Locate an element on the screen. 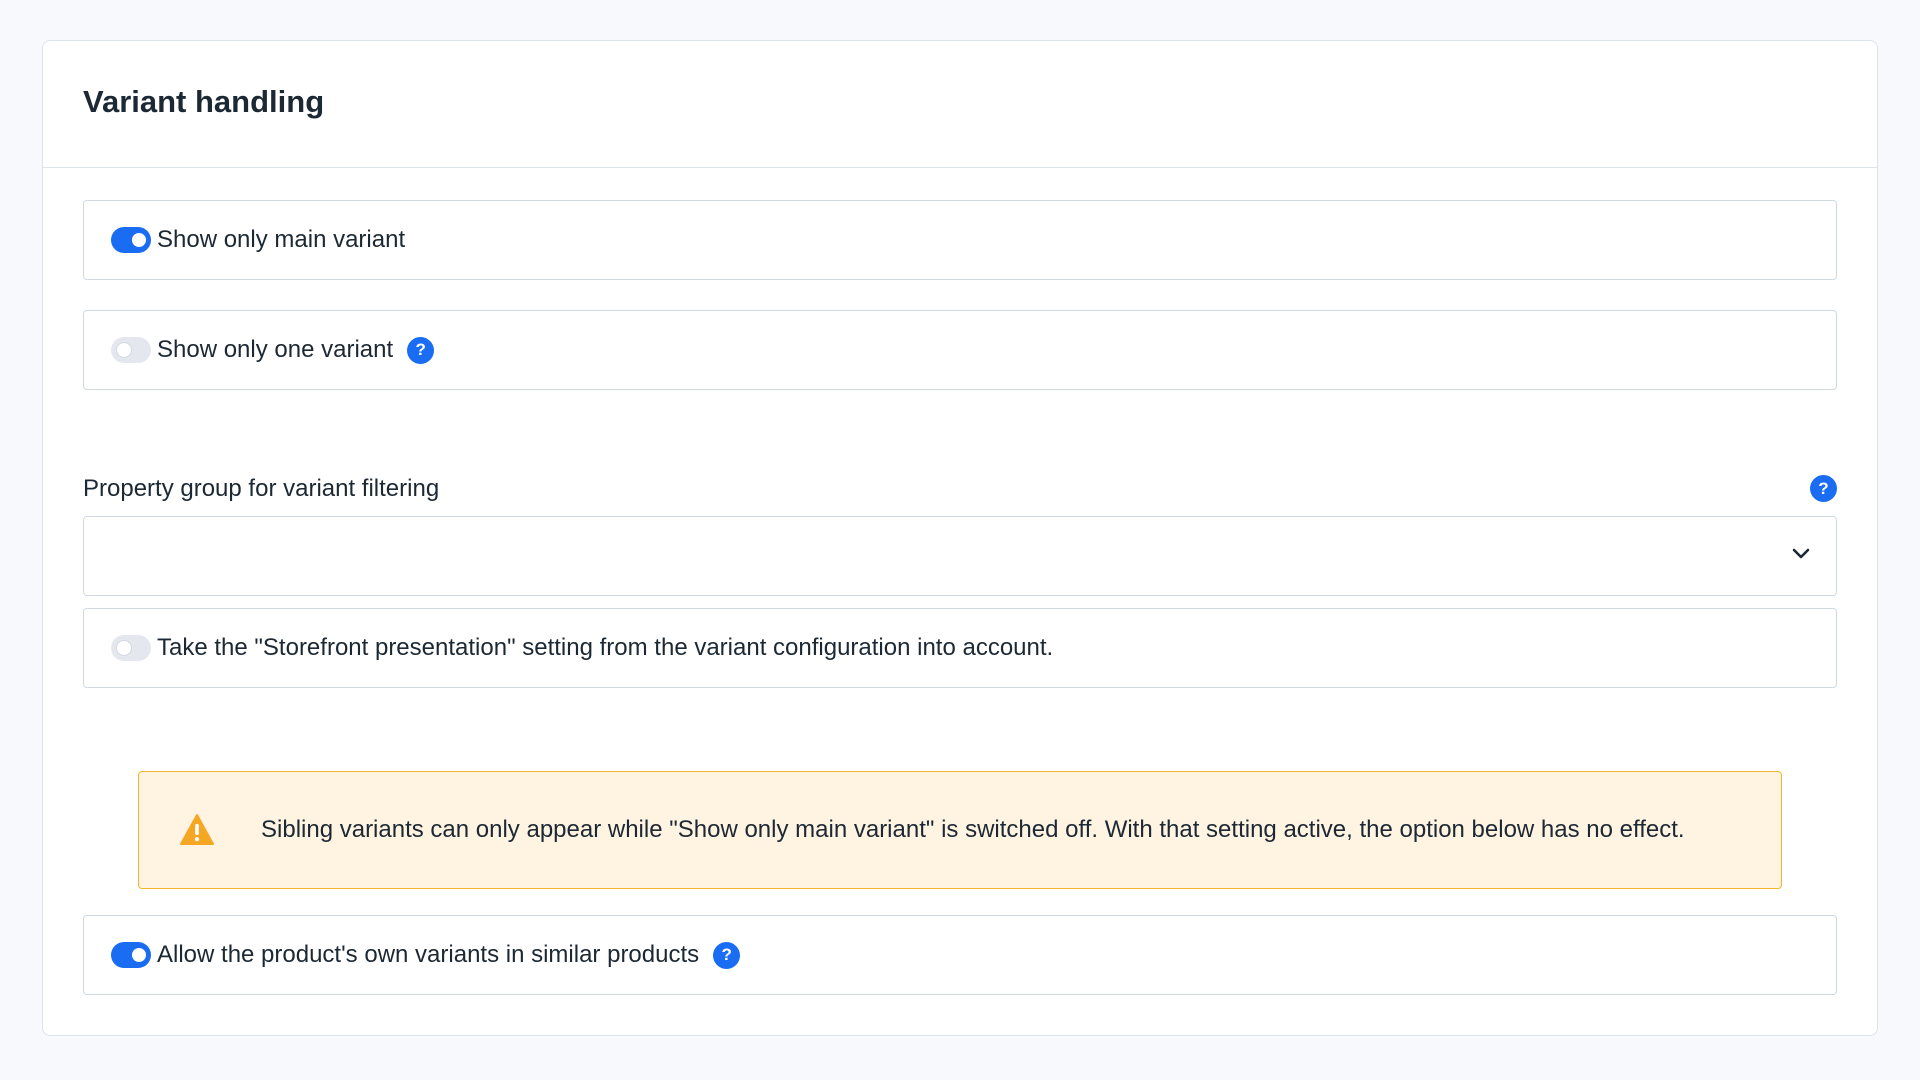 The height and width of the screenshot is (1080, 1920). storefront-presentation-switch is located at coordinates (131, 648).